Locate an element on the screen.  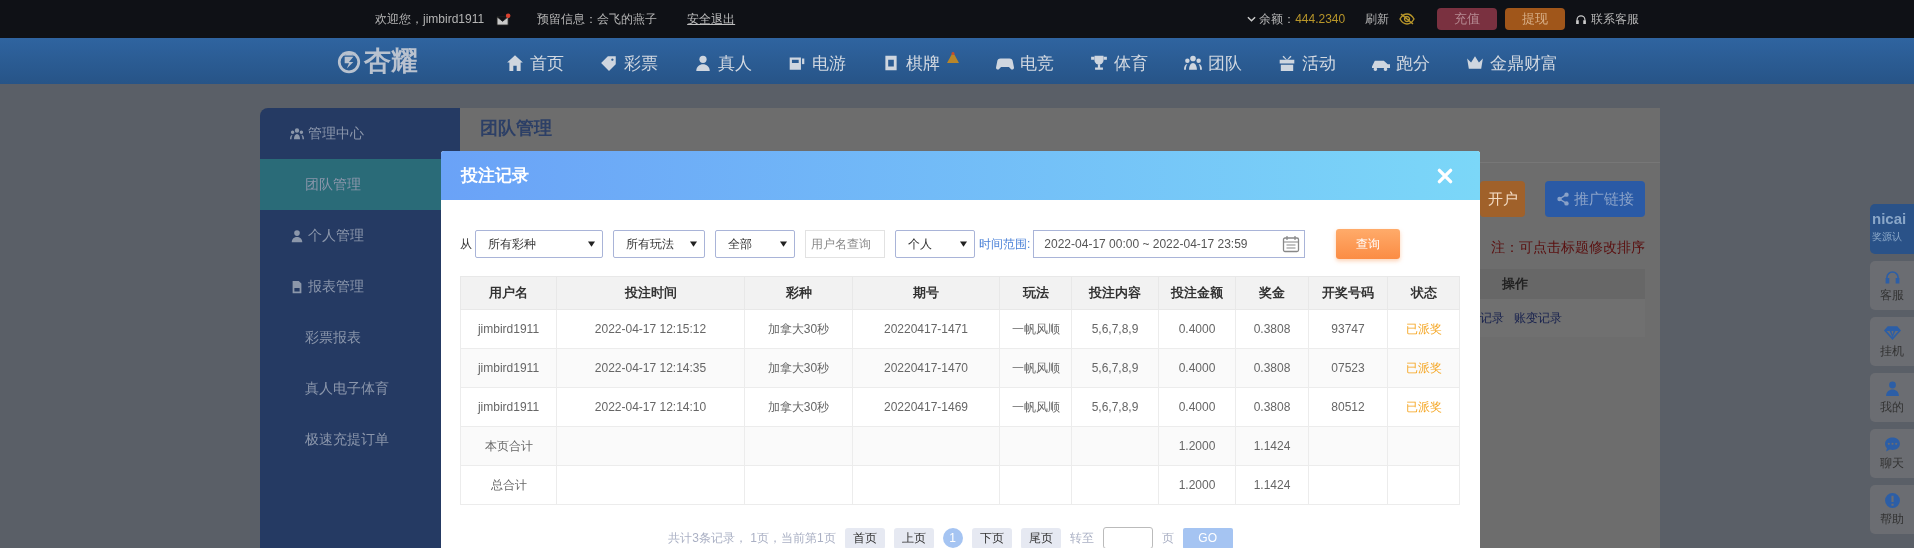
scope-select: 个人 is located at coordinates (935, 244).